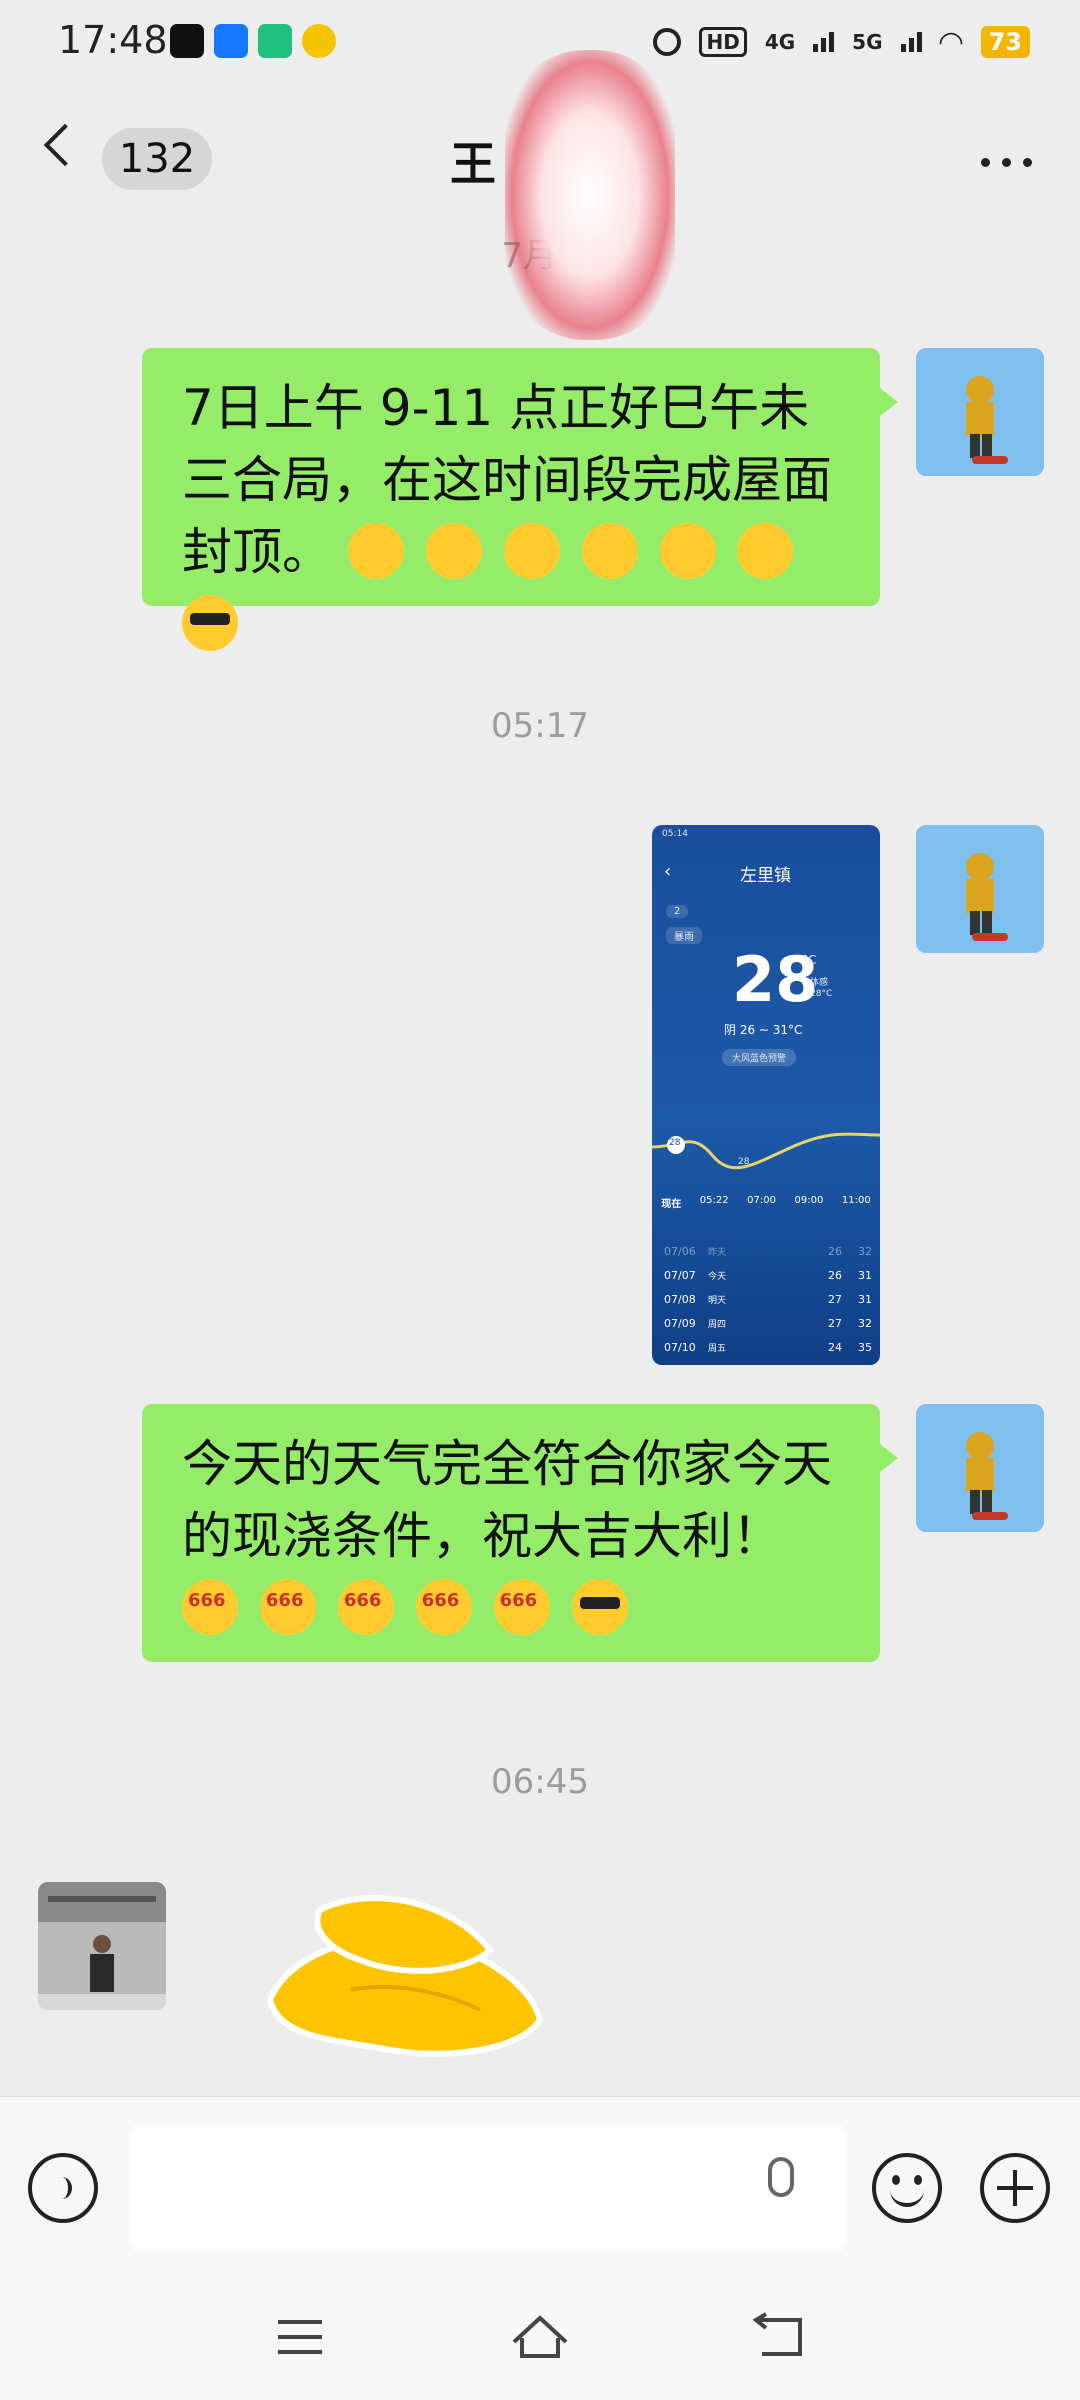  What do you see at coordinates (671, 1204) in the screenshot?
I see `ws-hour: 现在` at bounding box center [671, 1204].